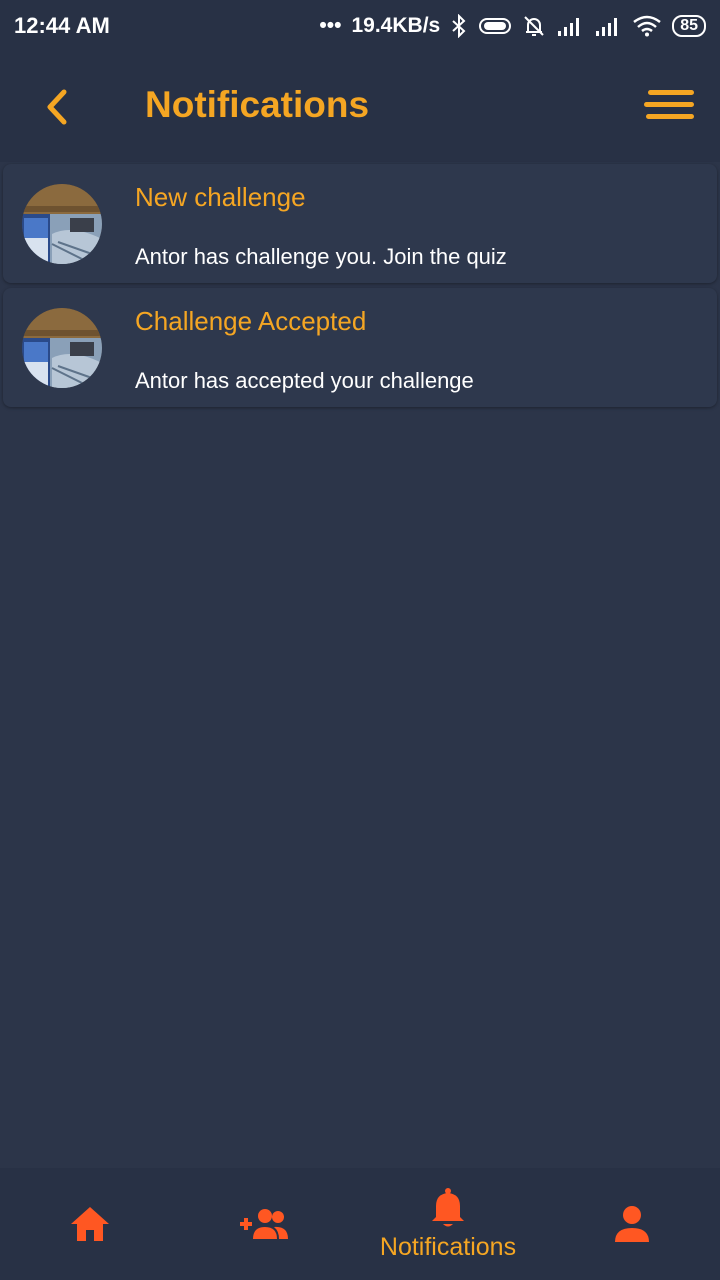 Image resolution: width=720 pixels, height=1280 pixels. Describe the element at coordinates (62, 25) in the screenshot. I see `status-time: 12:44 AM` at that location.